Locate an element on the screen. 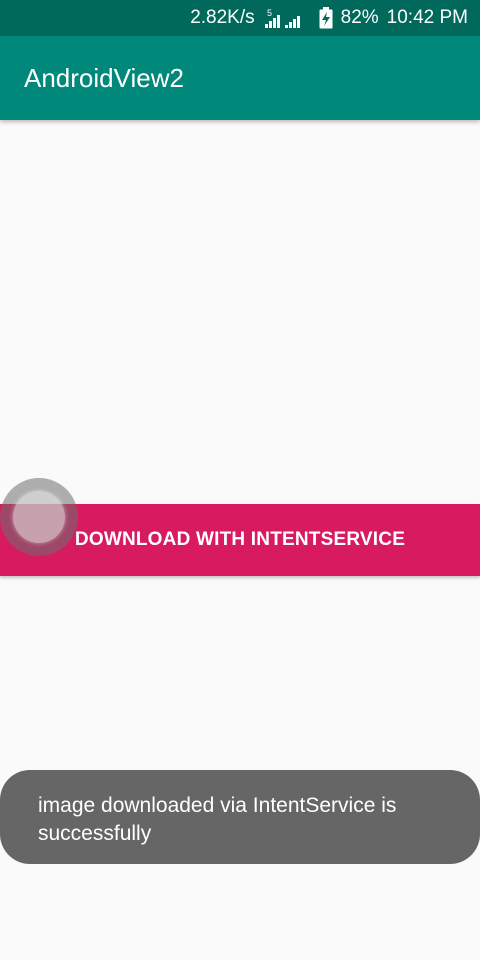 This screenshot has width=480, height=960. touch-indicator is located at coordinates (39, 517).